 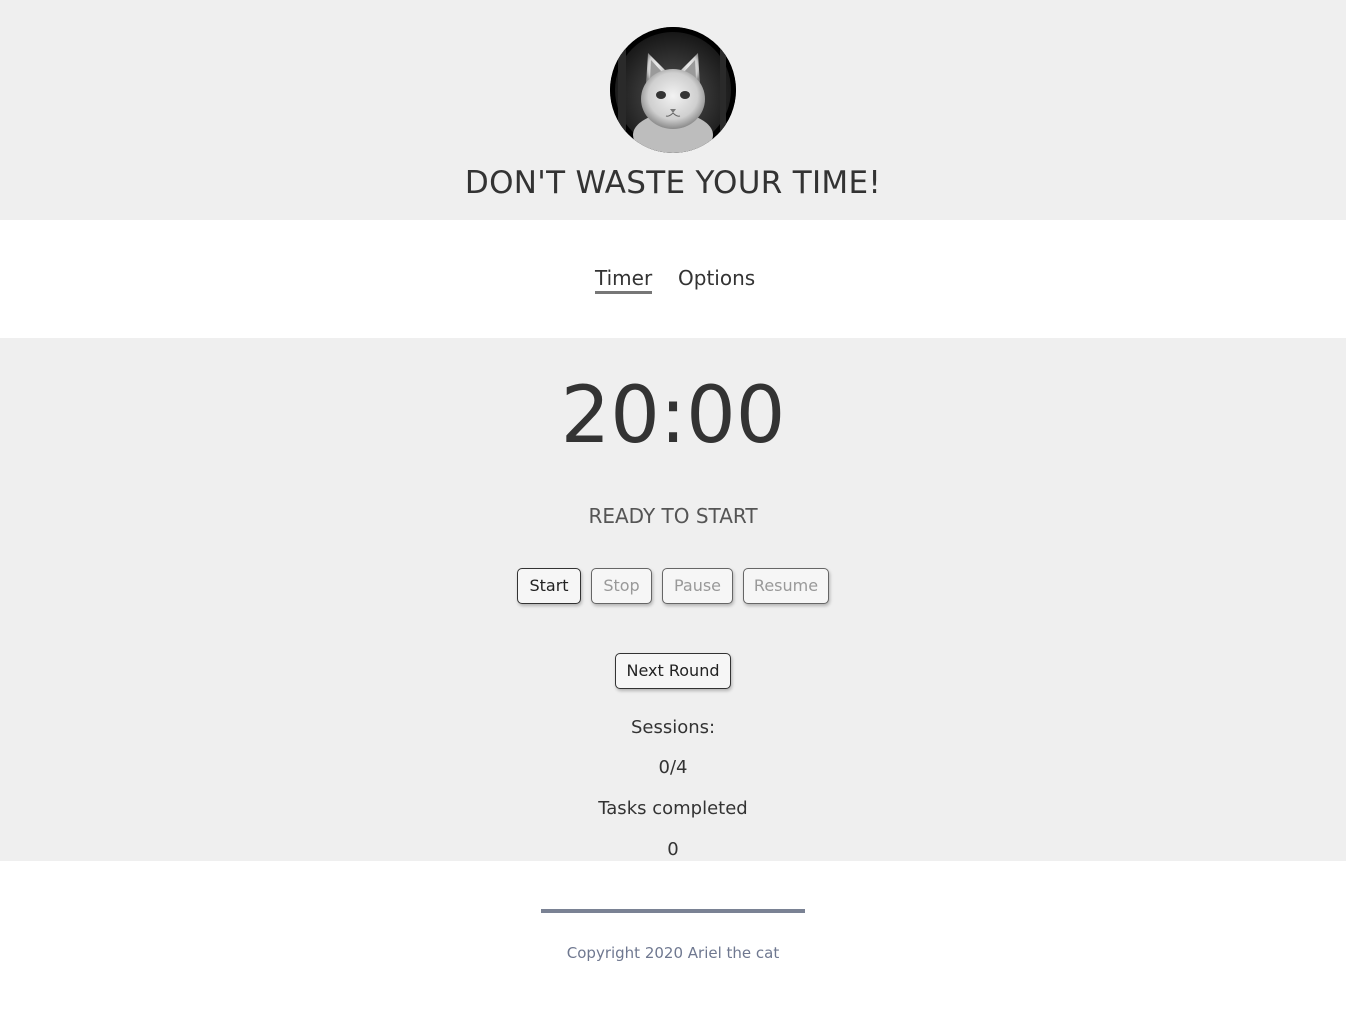 I want to click on tab-timer: Timer, so click(x=624, y=279).